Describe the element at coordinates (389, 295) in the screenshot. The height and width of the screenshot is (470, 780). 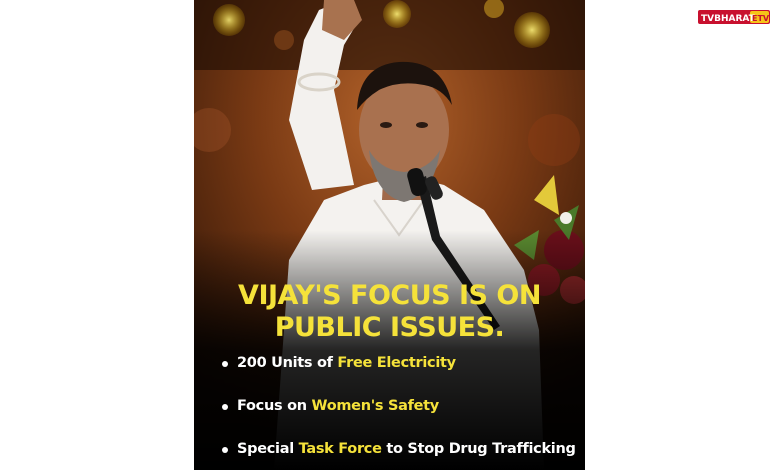
I see `headline-line-1: VIJAY'S FOCUS IS ON` at that location.